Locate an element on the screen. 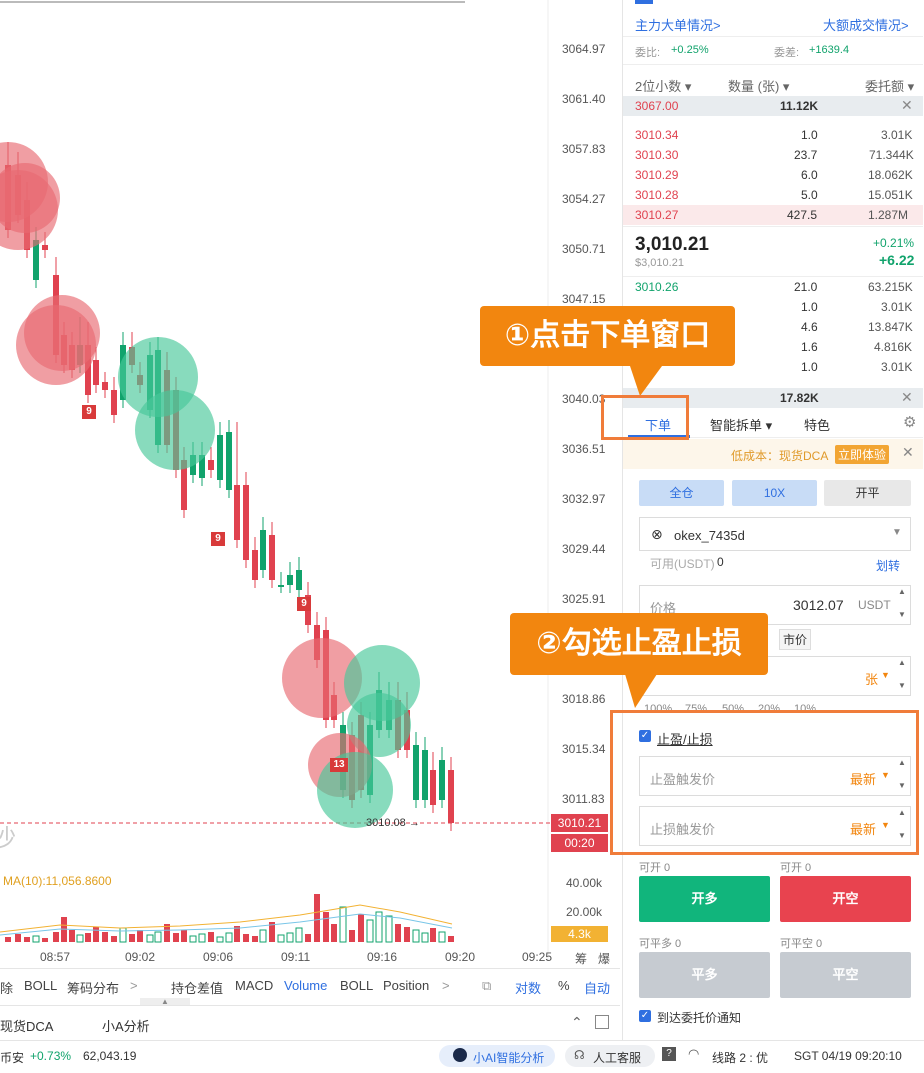 This screenshot has height=1073, width=924. chevron-up-icon: ⌃ is located at coordinates (577, 1022).